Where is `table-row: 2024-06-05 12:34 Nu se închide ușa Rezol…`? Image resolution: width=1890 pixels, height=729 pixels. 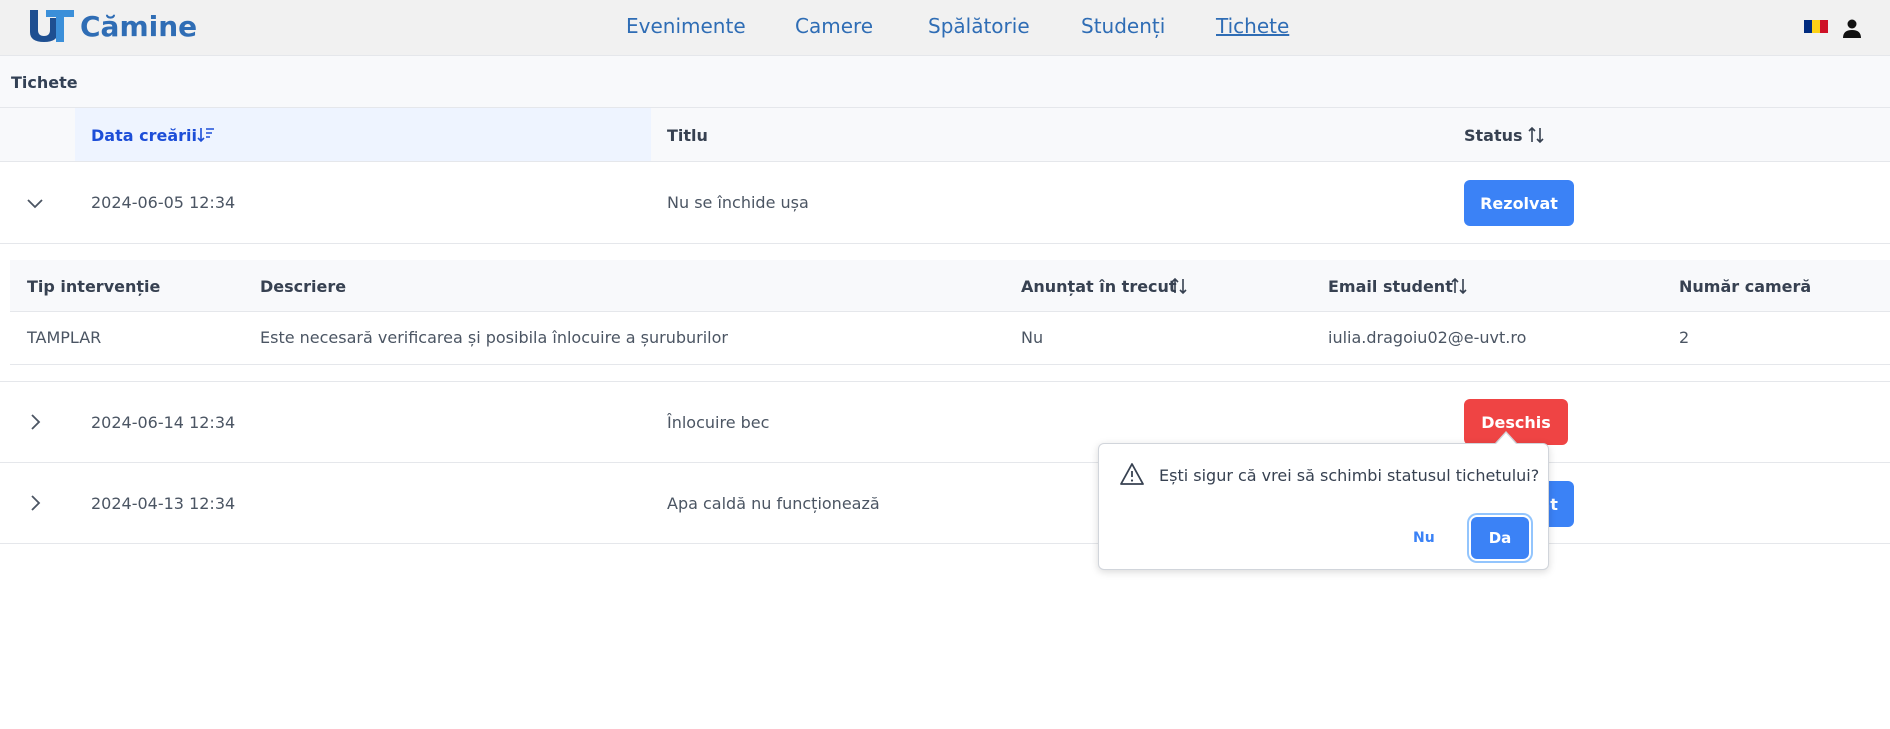
table-row: 2024-06-05 12:34 Nu se închide ușa Rezol… is located at coordinates (945, 203).